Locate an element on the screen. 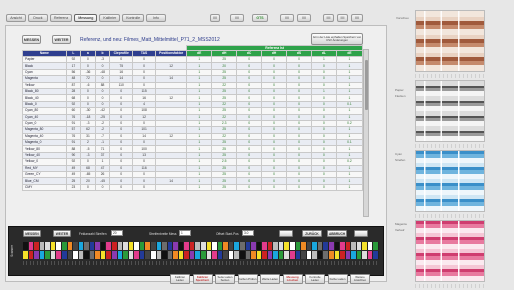  strip-ruler is located at coordinates (201, 263).